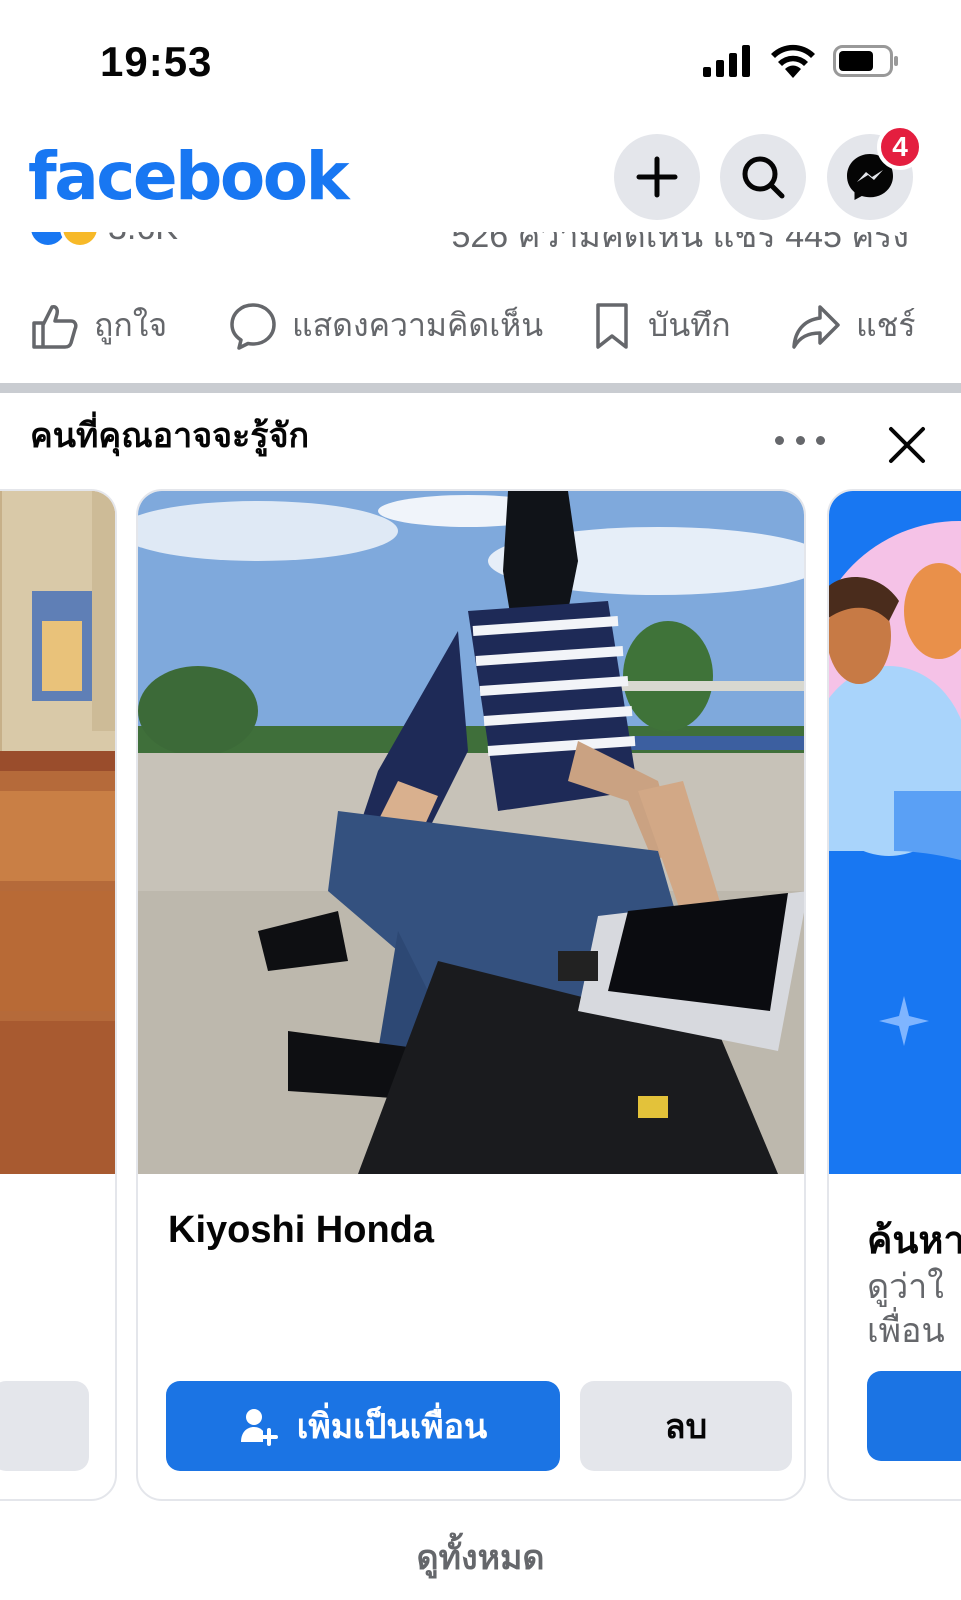  I want to click on close-icon, so click(907, 445).